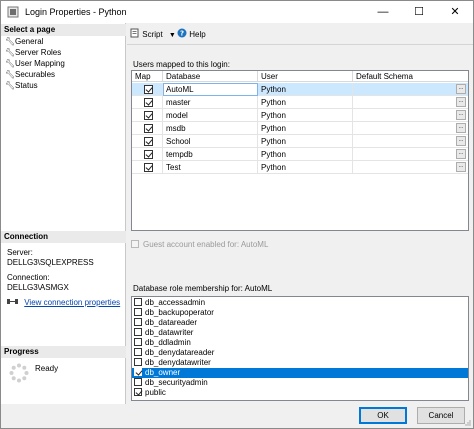 The image size is (474, 429). I want to click on title-bar: Login Properties - Python — ☐ ✕, so click(237, 12).